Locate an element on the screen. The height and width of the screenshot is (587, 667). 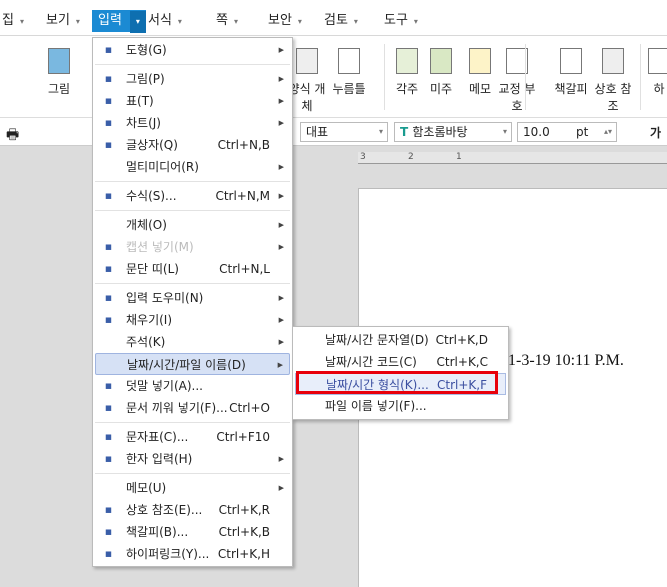
menu-item: ▪ 글상자(Q) Ctrl+N,B is located at coordinates (192, 145).